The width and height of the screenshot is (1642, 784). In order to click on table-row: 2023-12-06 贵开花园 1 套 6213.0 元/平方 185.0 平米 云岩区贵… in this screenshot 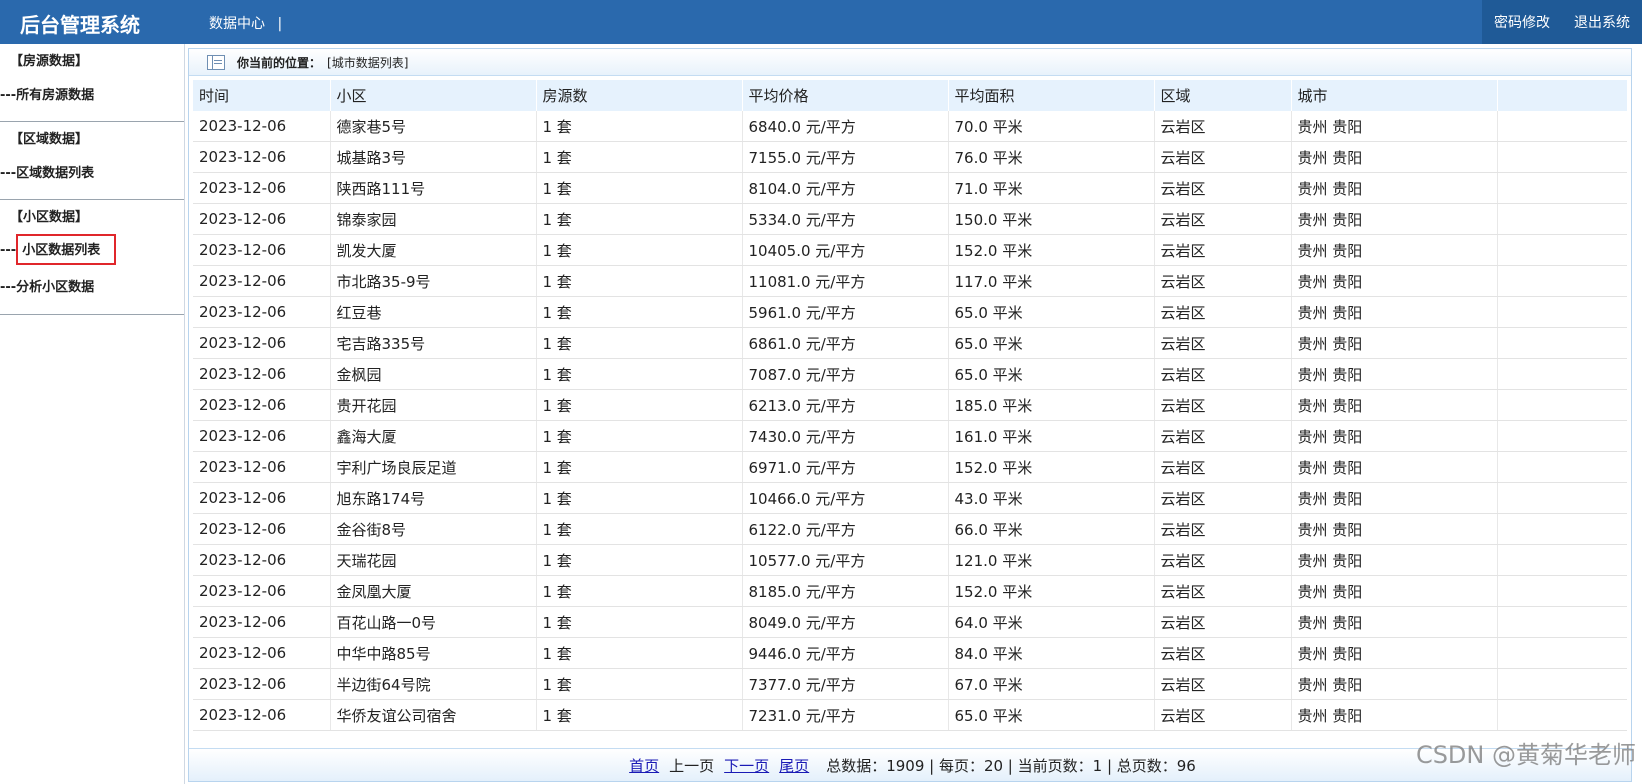, I will do `click(910, 405)`.